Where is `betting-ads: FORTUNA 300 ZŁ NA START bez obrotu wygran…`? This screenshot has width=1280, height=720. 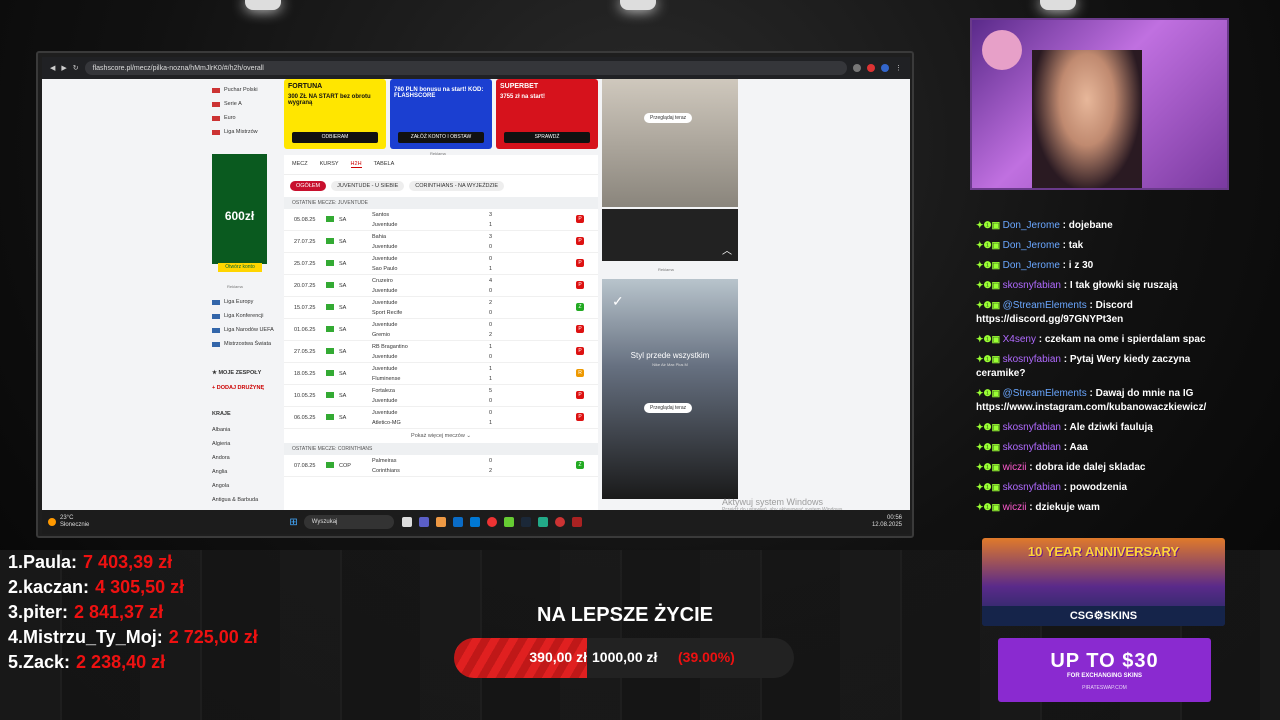
betting-ads: FORTUNA 300 ZŁ NA START bez obrotu wygran… is located at coordinates (441, 114).